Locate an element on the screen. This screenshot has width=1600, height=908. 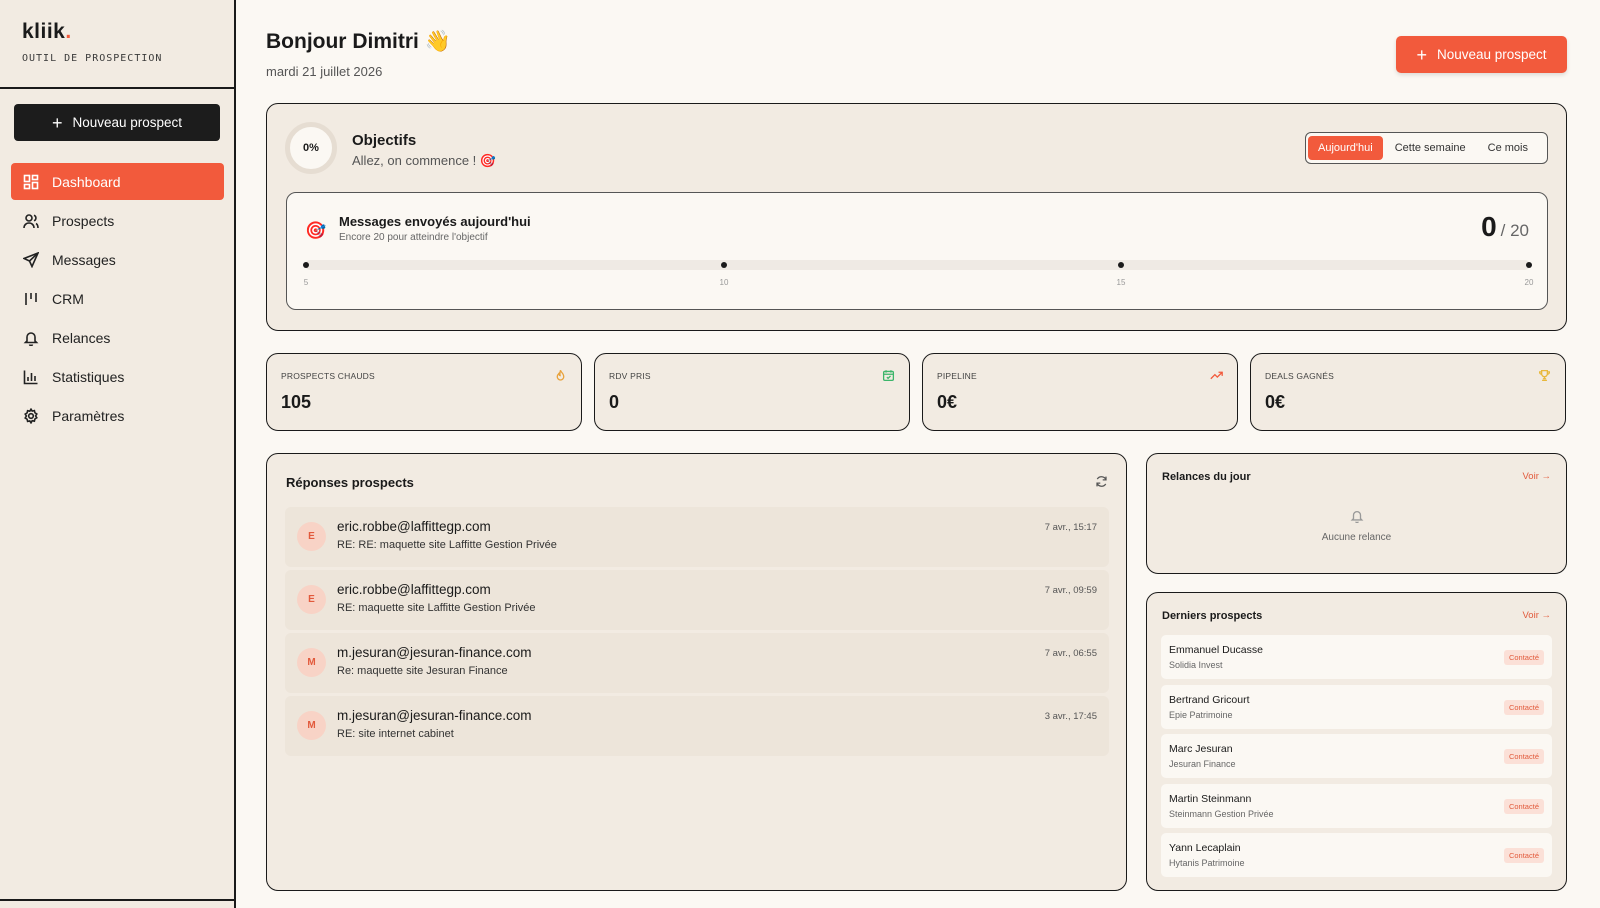
response-time: 7 avr., 06:55 is located at coordinates (1070, 653).